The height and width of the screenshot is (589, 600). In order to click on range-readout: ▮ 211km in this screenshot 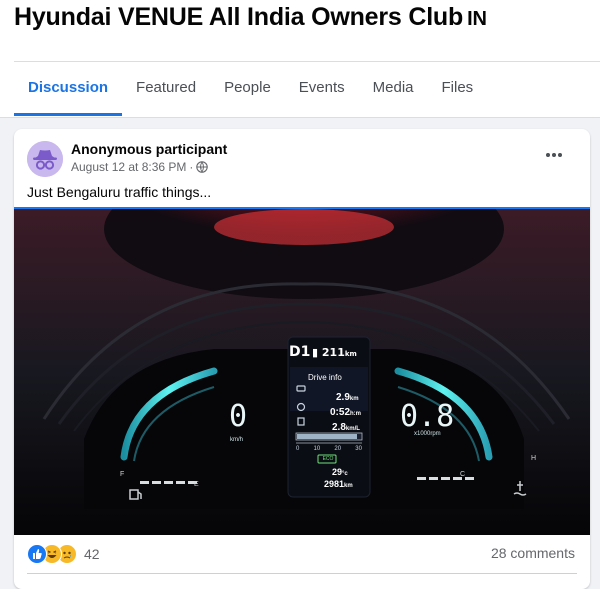, I will do `click(334, 352)`.